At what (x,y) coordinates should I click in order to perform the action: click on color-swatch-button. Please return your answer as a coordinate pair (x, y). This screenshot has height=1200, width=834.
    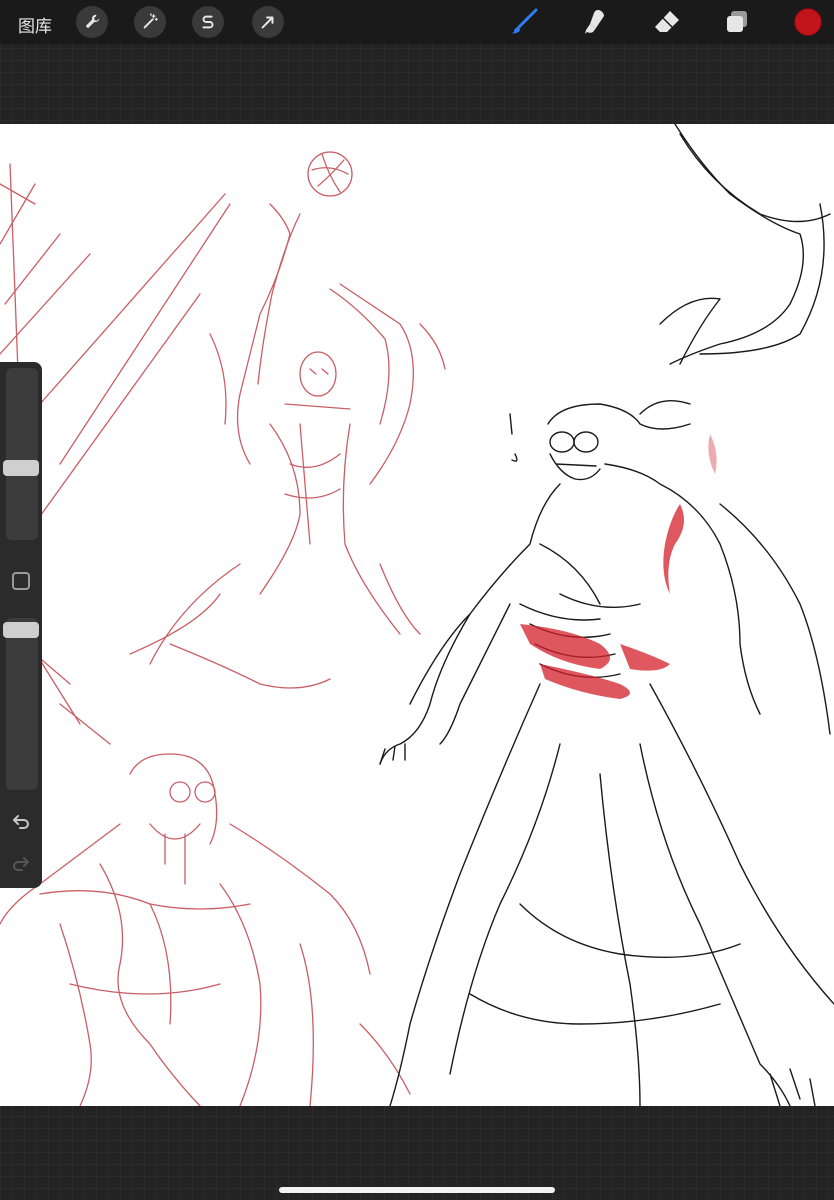
    Looking at the image, I should click on (808, 22).